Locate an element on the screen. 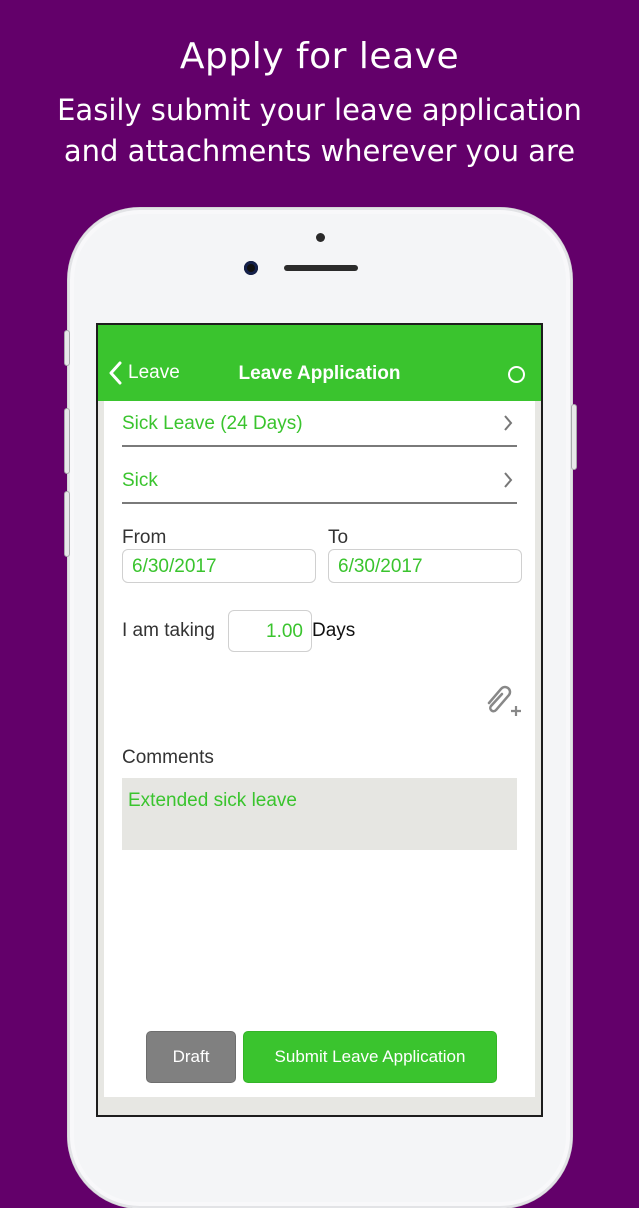  paperclip-add-icon is located at coordinates (502, 700).